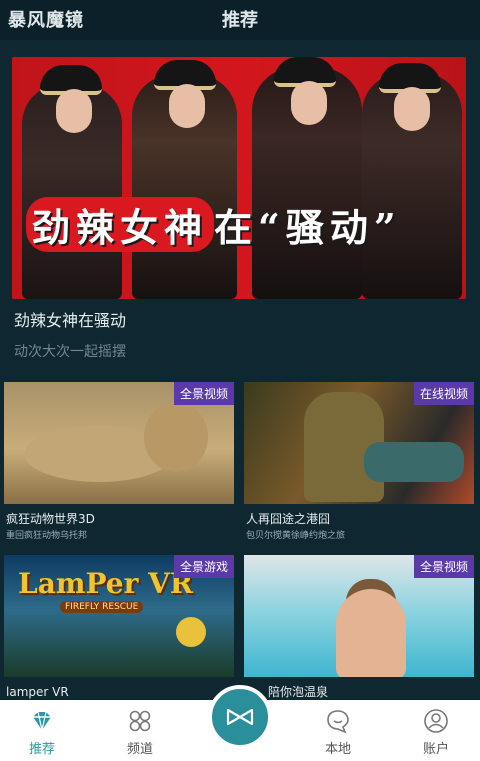 The image size is (480, 761). I want to click on card-subtitle: 包贝尔搅黄徐峥约炮之旅, so click(296, 536).